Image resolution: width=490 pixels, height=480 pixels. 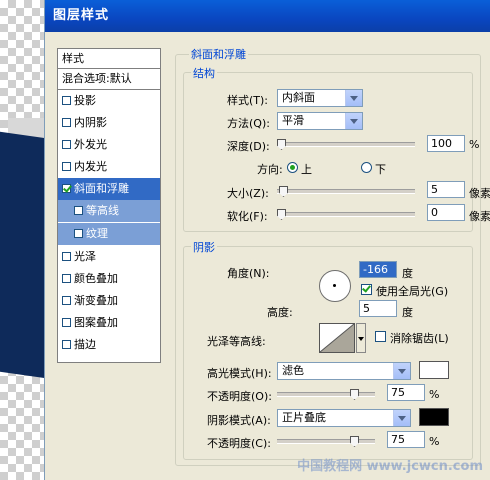 I want to click on shadow-opacity-unit: %, so click(x=434, y=441).